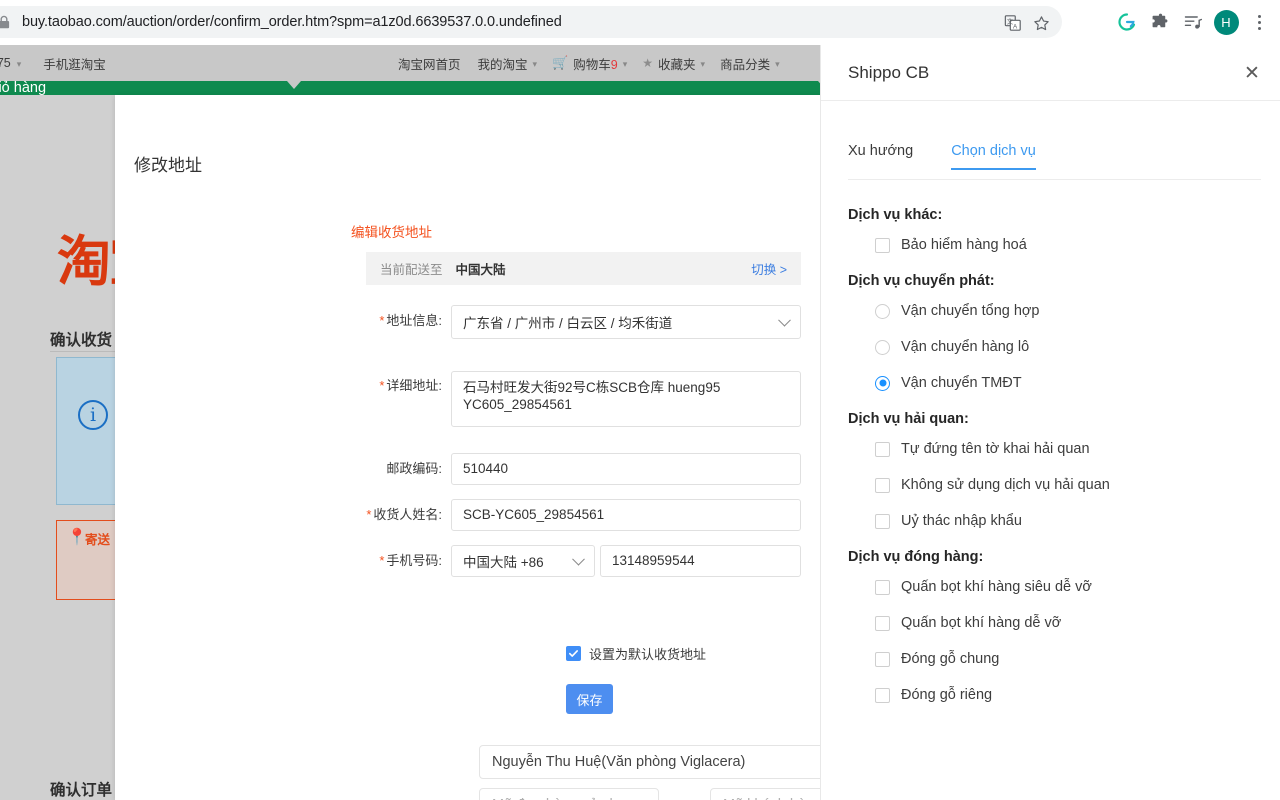 This screenshot has width=1280, height=800. What do you see at coordinates (1252, 73) in the screenshot?
I see `close-icon: ✕` at bounding box center [1252, 73].